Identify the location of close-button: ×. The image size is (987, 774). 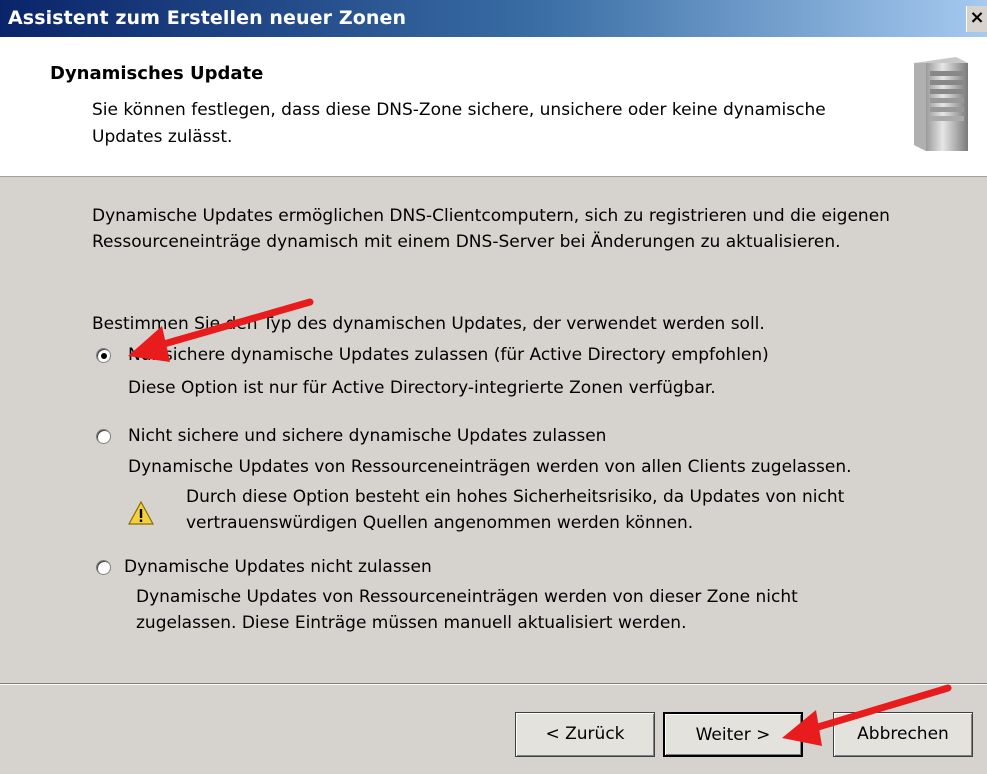
(976, 19).